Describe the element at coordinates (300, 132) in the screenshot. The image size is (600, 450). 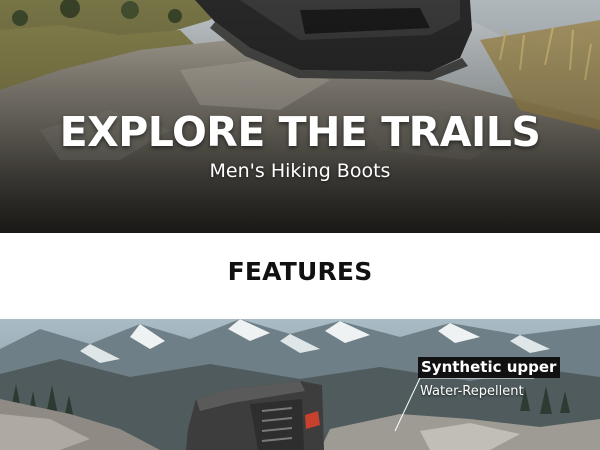
I see `hero-title: EXPLORE THE TRAILS` at that location.